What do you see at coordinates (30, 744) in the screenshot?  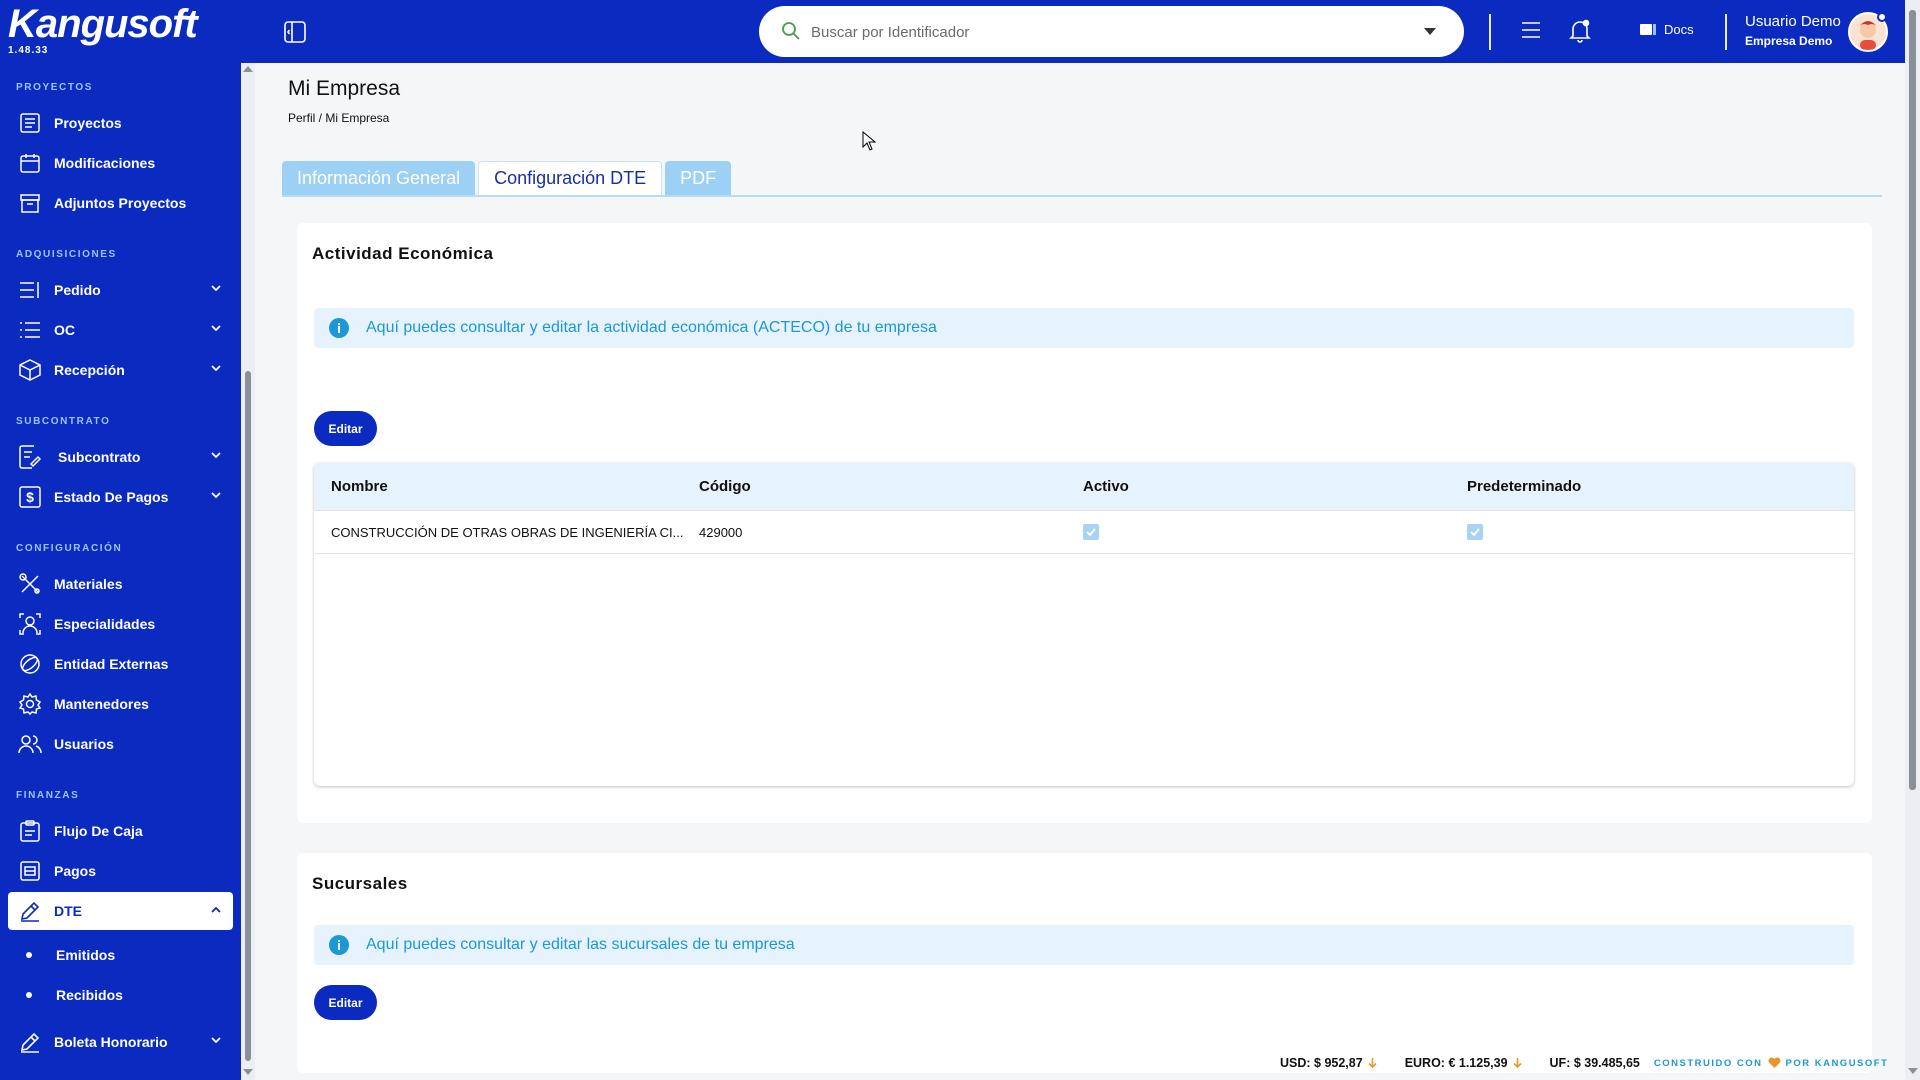 I see `users-icon` at bounding box center [30, 744].